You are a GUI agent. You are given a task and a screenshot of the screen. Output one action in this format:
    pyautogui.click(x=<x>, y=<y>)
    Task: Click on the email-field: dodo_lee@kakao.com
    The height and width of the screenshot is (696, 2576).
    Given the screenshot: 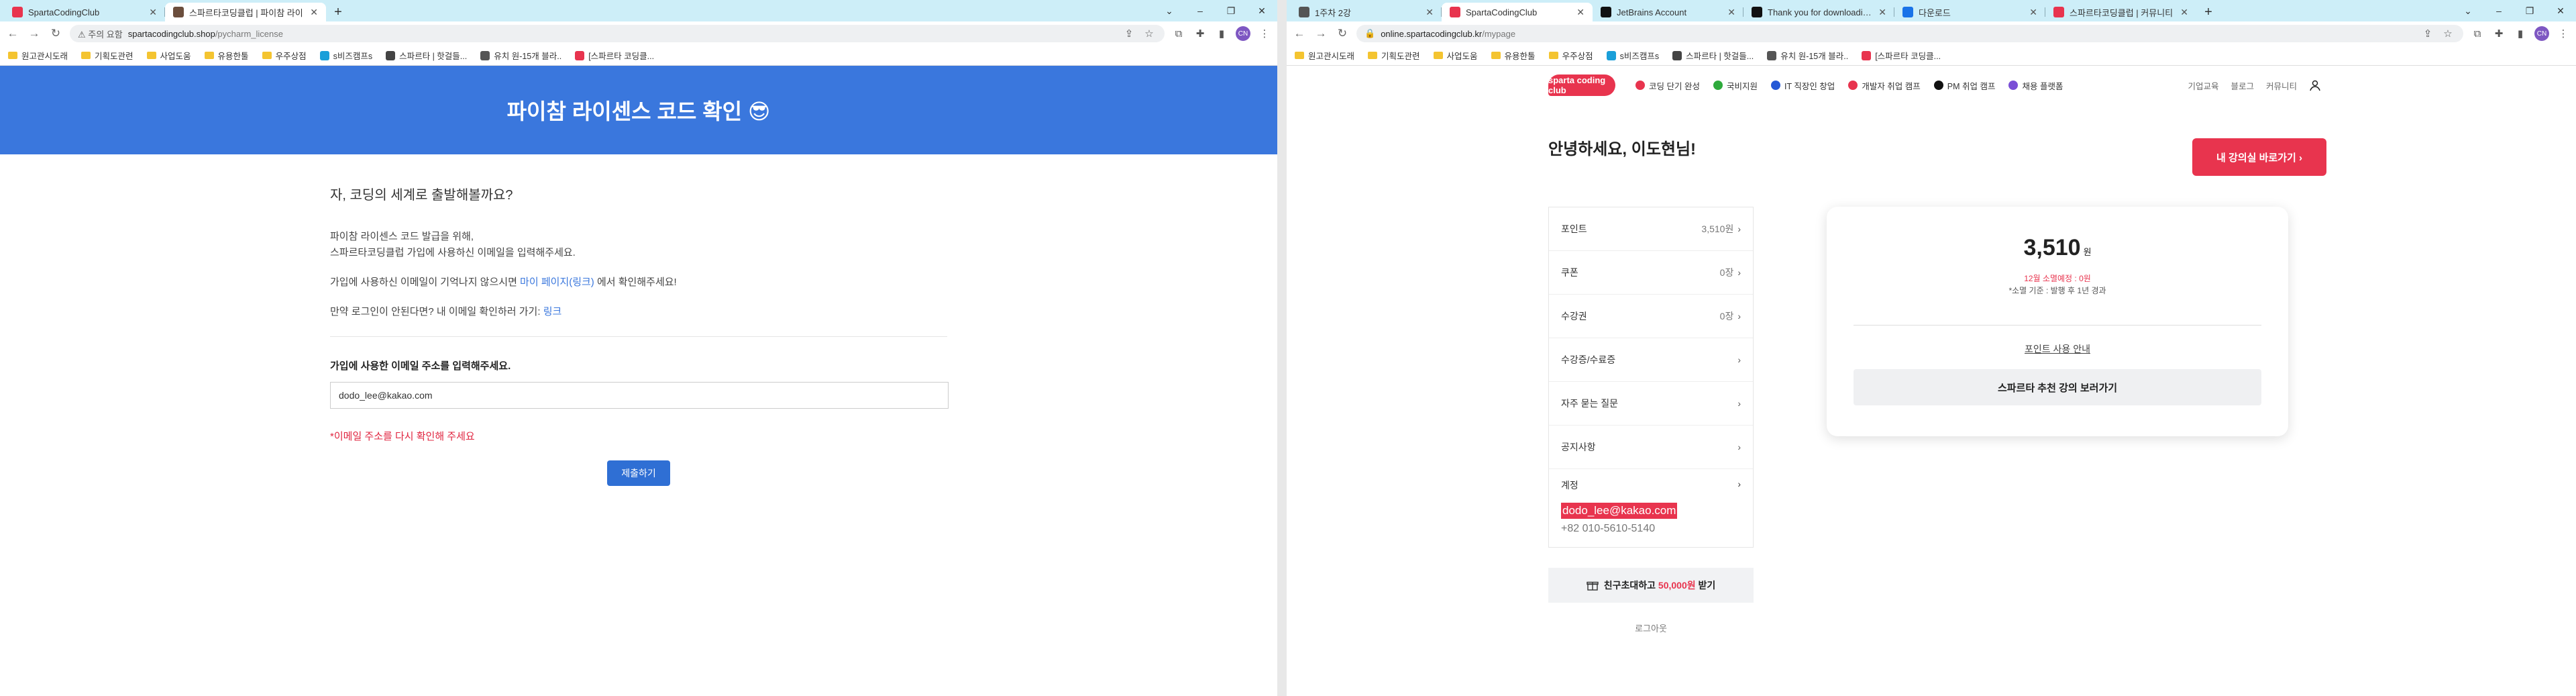 What is the action you would take?
    pyautogui.click(x=639, y=396)
    